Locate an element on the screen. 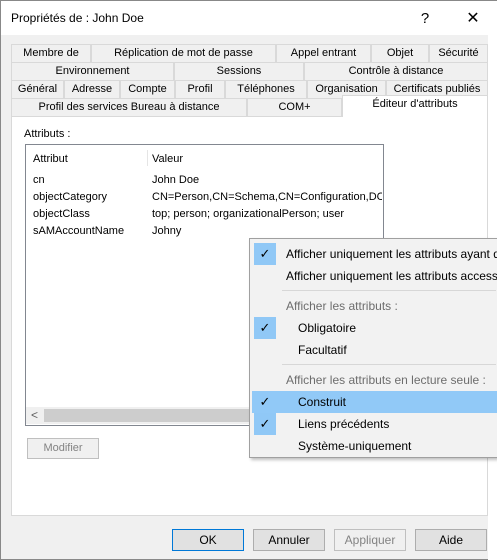  attributes-label: Attributs : is located at coordinates (47, 134).